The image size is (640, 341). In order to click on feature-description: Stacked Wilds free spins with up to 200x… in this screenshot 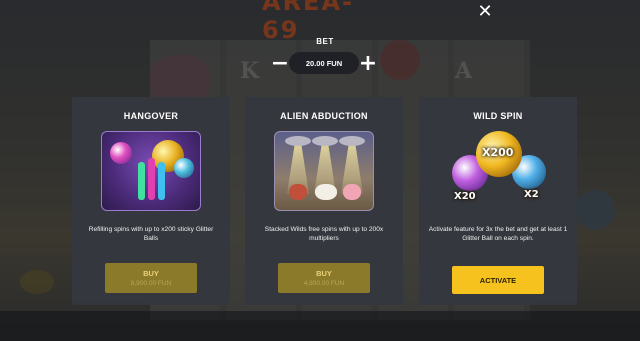, I will do `click(324, 234)`.